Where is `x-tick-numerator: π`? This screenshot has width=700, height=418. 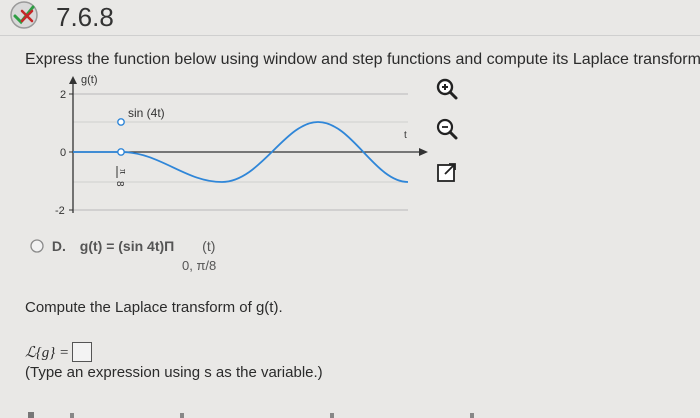
x-tick-numerator: π is located at coordinates (122, 171).